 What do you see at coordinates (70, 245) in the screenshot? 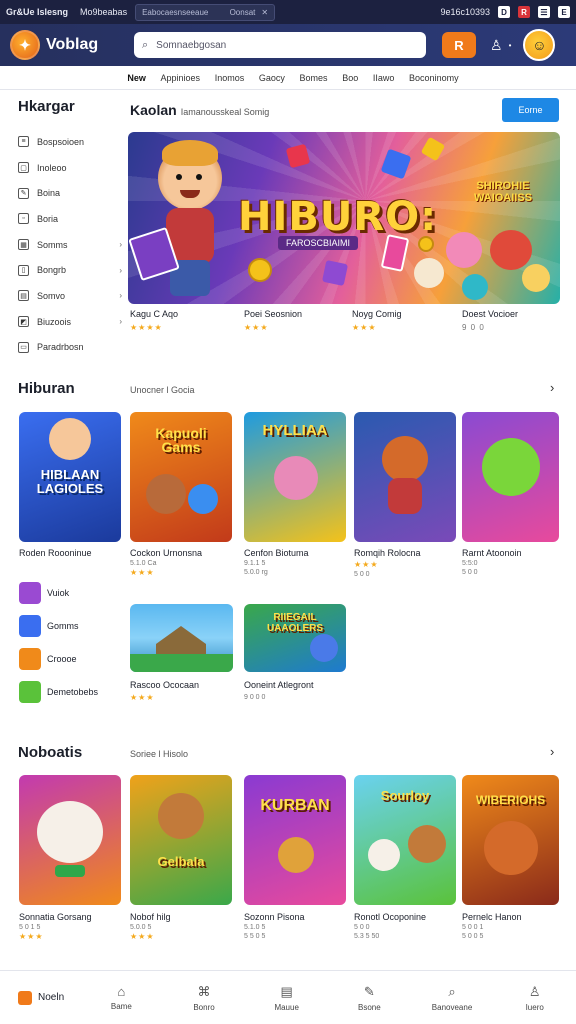
I see `sidebar-item: ▦ Somms ›` at bounding box center [70, 245].